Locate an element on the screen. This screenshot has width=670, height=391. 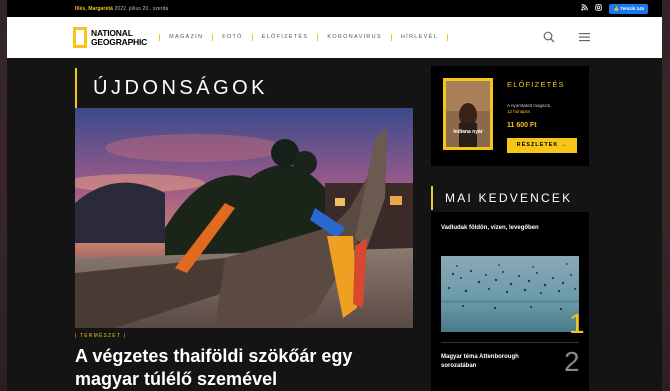
rss-icon is located at coordinates (585, 8).